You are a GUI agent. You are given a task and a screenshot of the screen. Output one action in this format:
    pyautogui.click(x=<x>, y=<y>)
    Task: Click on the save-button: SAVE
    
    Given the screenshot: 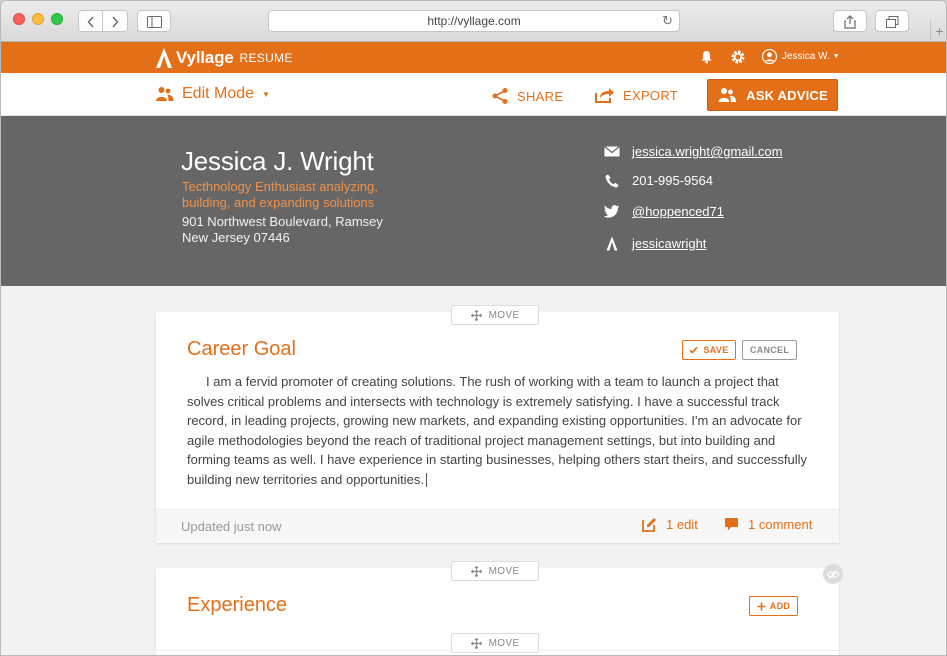 What is the action you would take?
    pyautogui.click(x=709, y=350)
    